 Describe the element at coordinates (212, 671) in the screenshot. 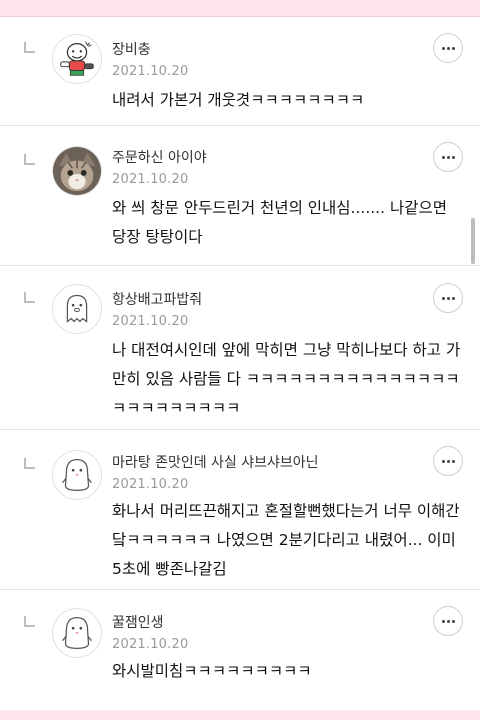

I see `comment-text: 와시발미침ㅋㅋㅋㅋㅋㅋㅋㅋㅋ` at that location.